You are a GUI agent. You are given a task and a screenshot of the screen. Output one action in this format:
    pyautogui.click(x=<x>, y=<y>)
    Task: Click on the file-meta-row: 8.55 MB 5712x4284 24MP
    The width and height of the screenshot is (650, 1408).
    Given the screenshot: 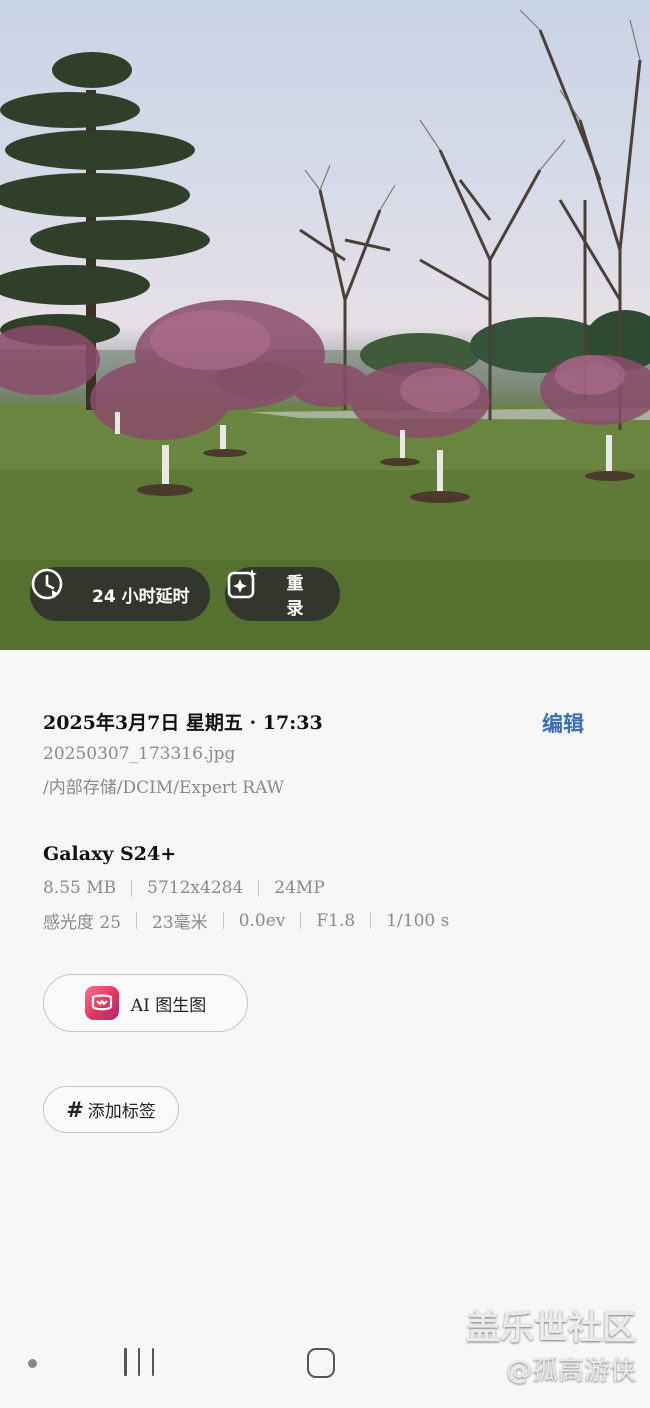 What is the action you would take?
    pyautogui.click(x=184, y=888)
    